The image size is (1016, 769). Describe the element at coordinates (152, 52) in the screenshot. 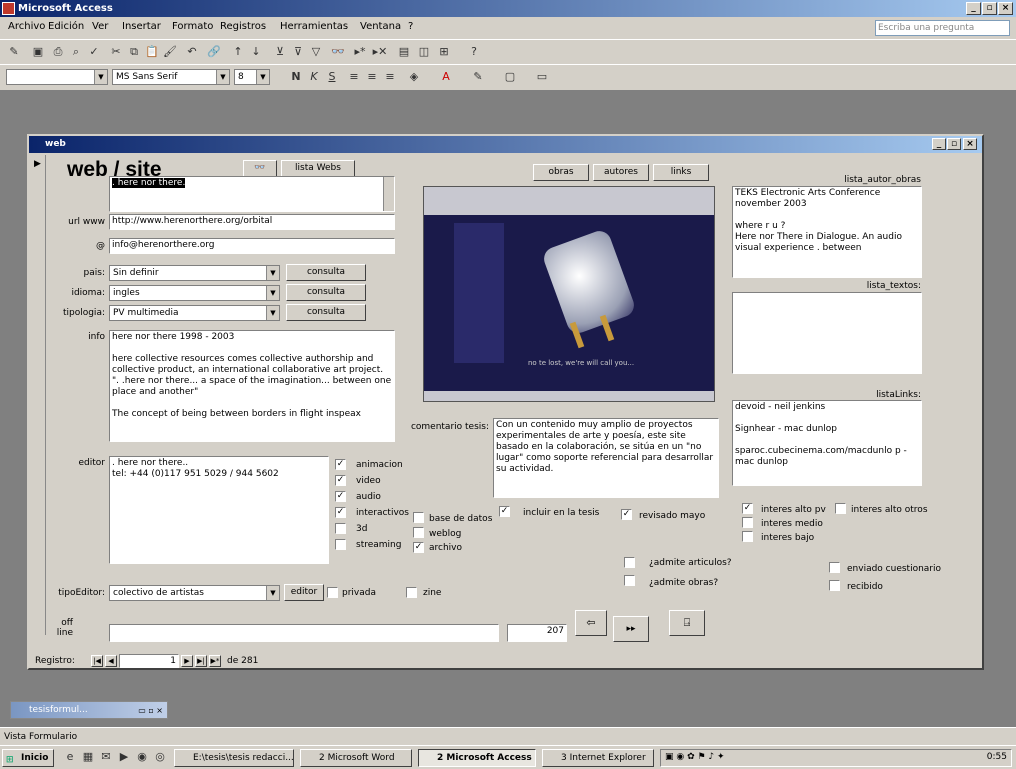

I see `paste-icon: 📋` at that location.